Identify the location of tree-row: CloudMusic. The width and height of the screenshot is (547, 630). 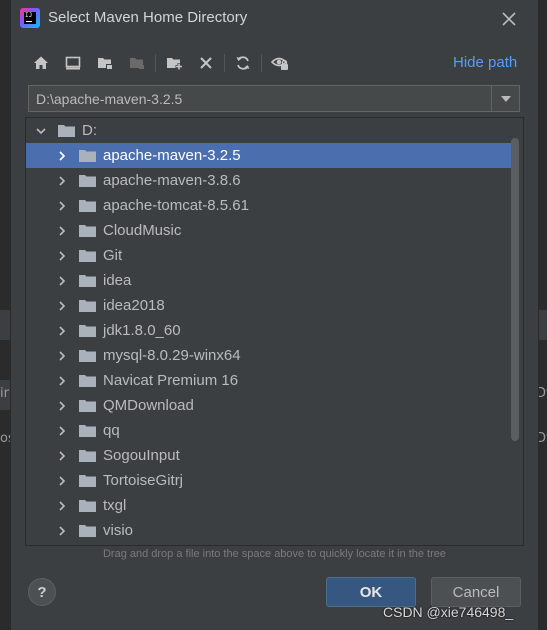
(268, 230).